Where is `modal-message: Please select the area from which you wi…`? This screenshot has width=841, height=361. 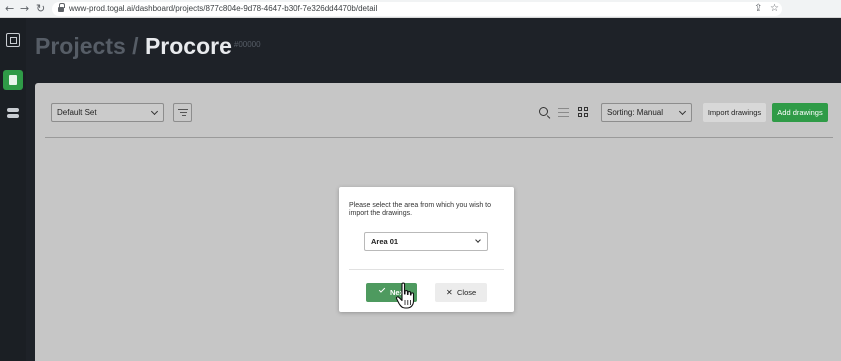 modal-message: Please select the area from which you wi… is located at coordinates (420, 209).